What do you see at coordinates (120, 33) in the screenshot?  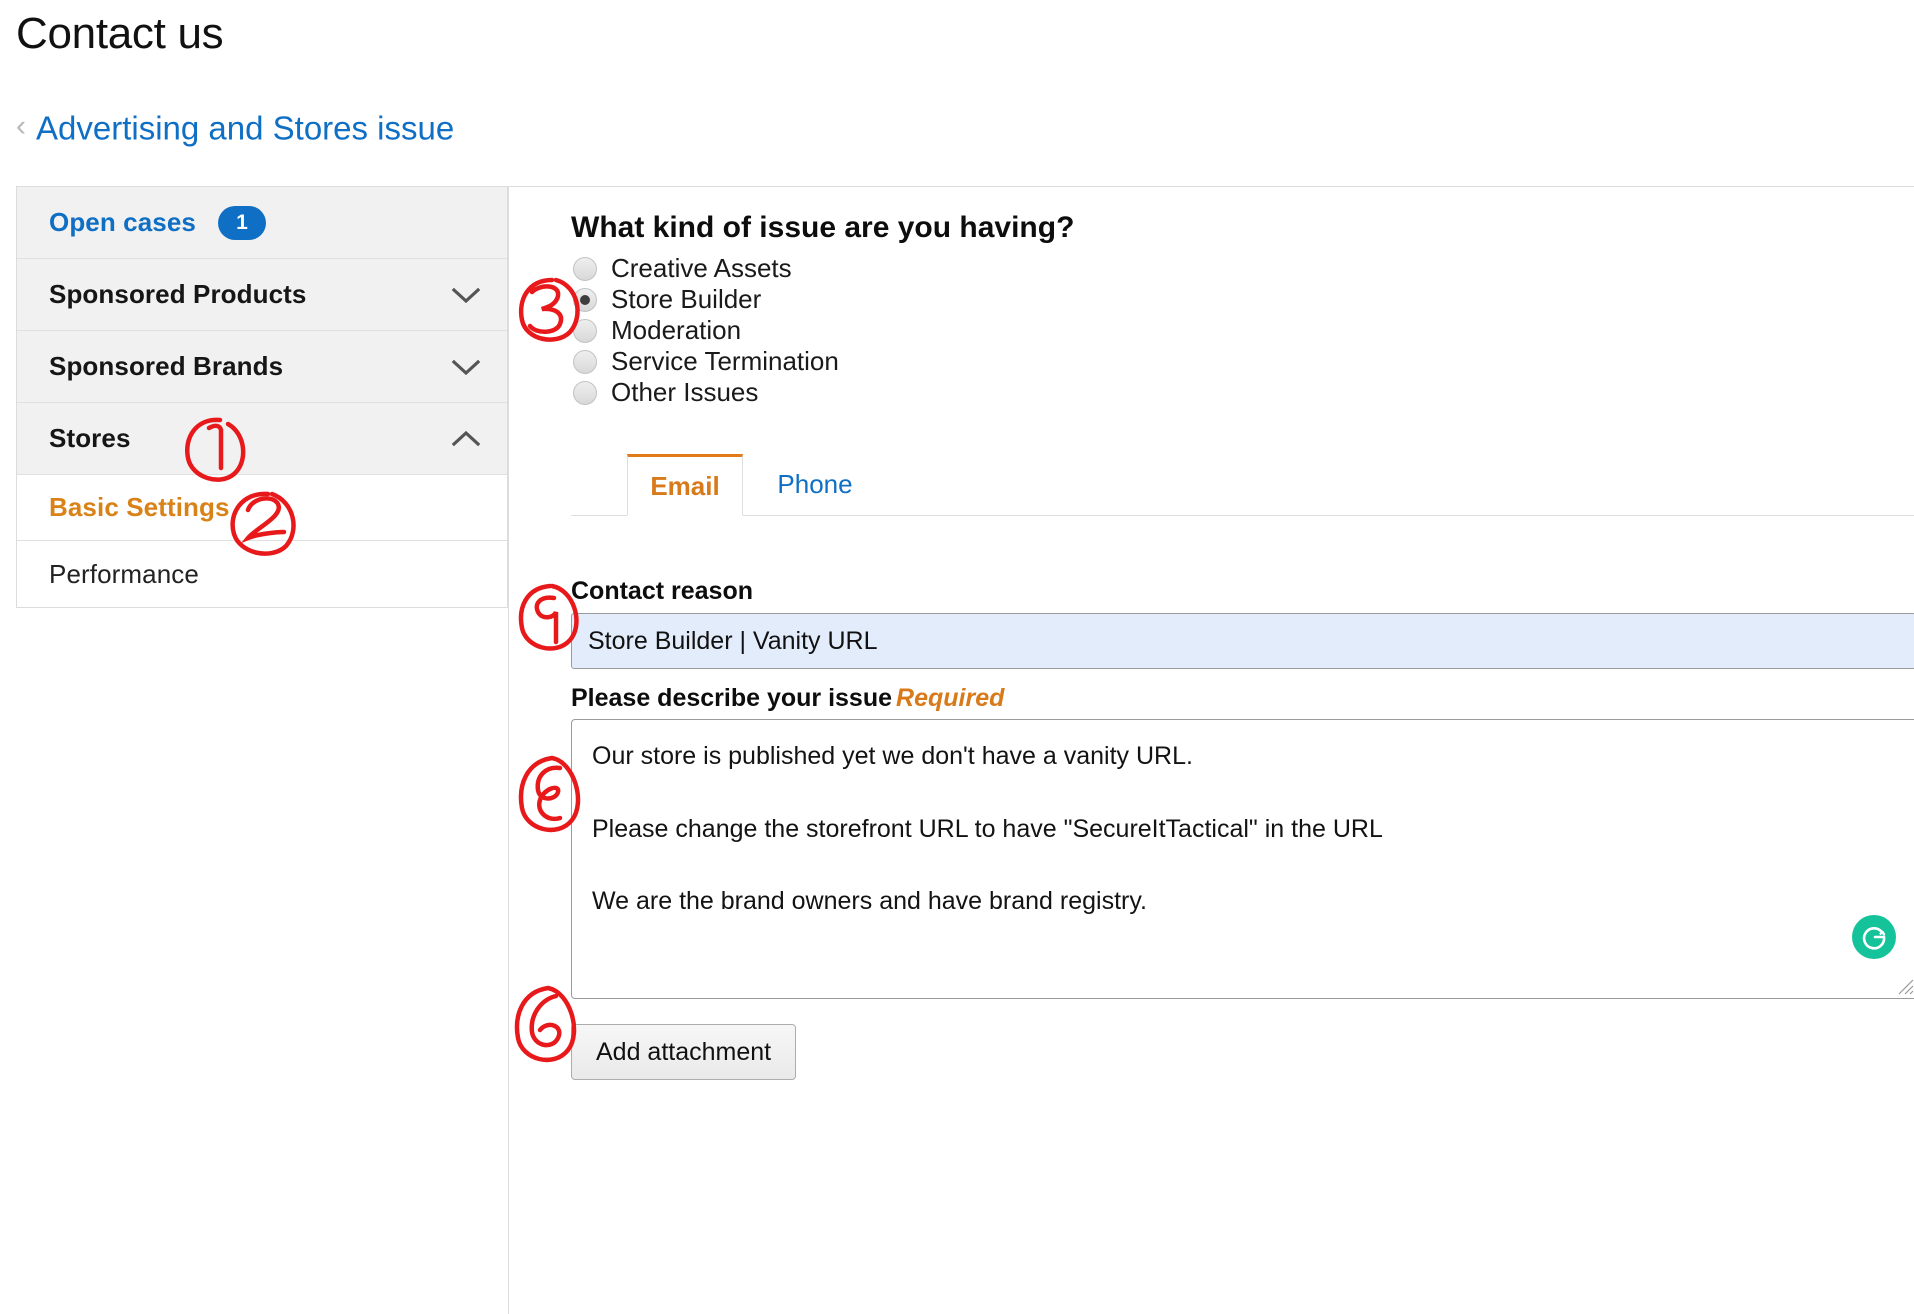 I see `page-title: Contact us` at bounding box center [120, 33].